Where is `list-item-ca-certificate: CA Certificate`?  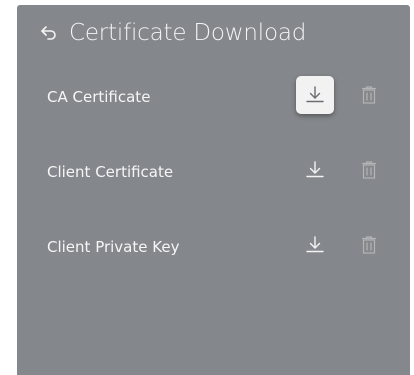 list-item-ca-certificate: CA Certificate is located at coordinates (213, 97).